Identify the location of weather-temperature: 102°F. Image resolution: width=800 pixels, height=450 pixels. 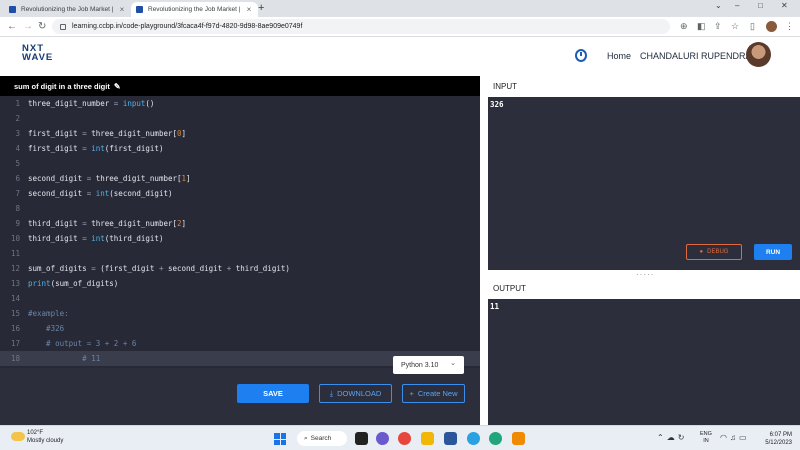
(35, 433).